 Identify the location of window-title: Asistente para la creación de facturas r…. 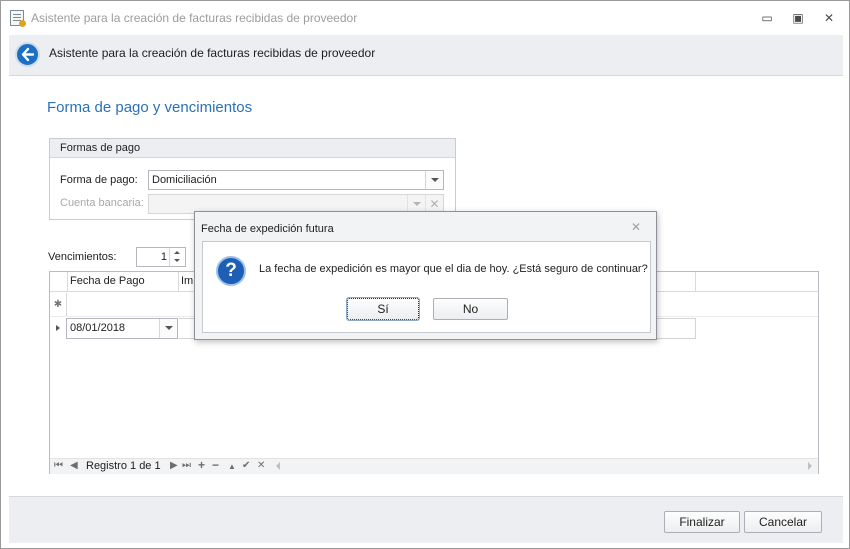
(194, 18).